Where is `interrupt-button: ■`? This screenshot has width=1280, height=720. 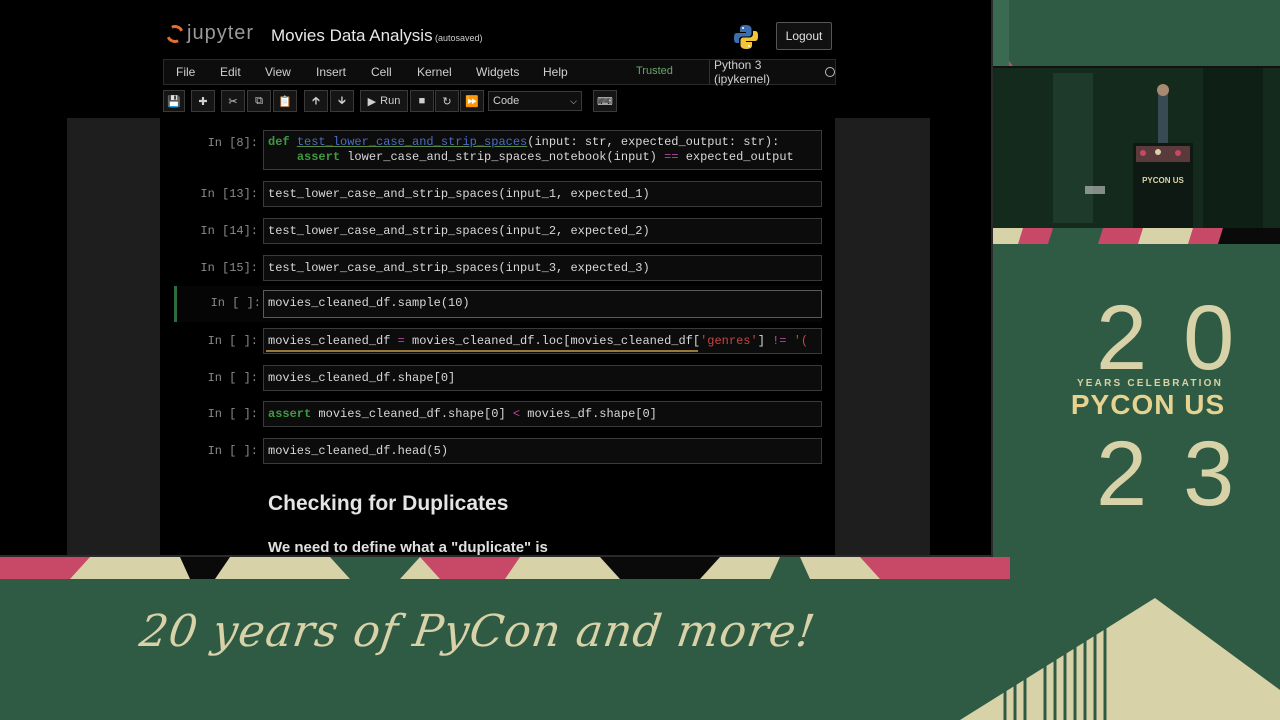
interrupt-button: ■ is located at coordinates (422, 101).